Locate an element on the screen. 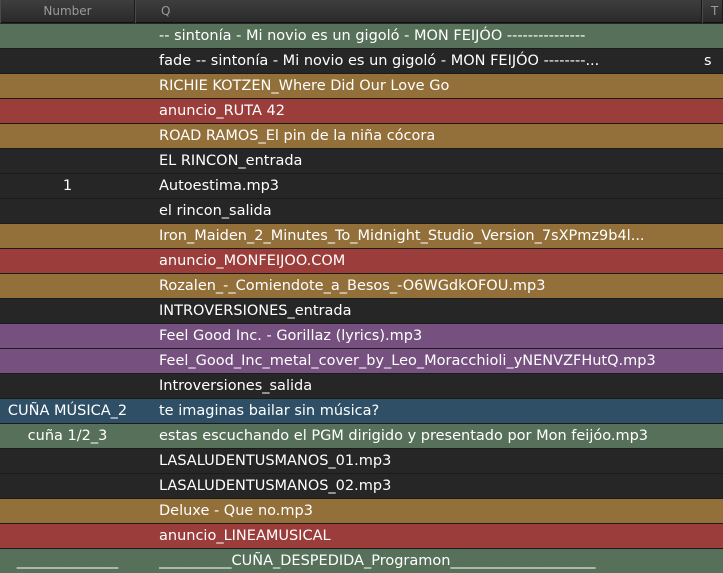 This screenshot has width=723, height=573. table-row: anuncio_LINEAMUSICAL is located at coordinates (361, 536).